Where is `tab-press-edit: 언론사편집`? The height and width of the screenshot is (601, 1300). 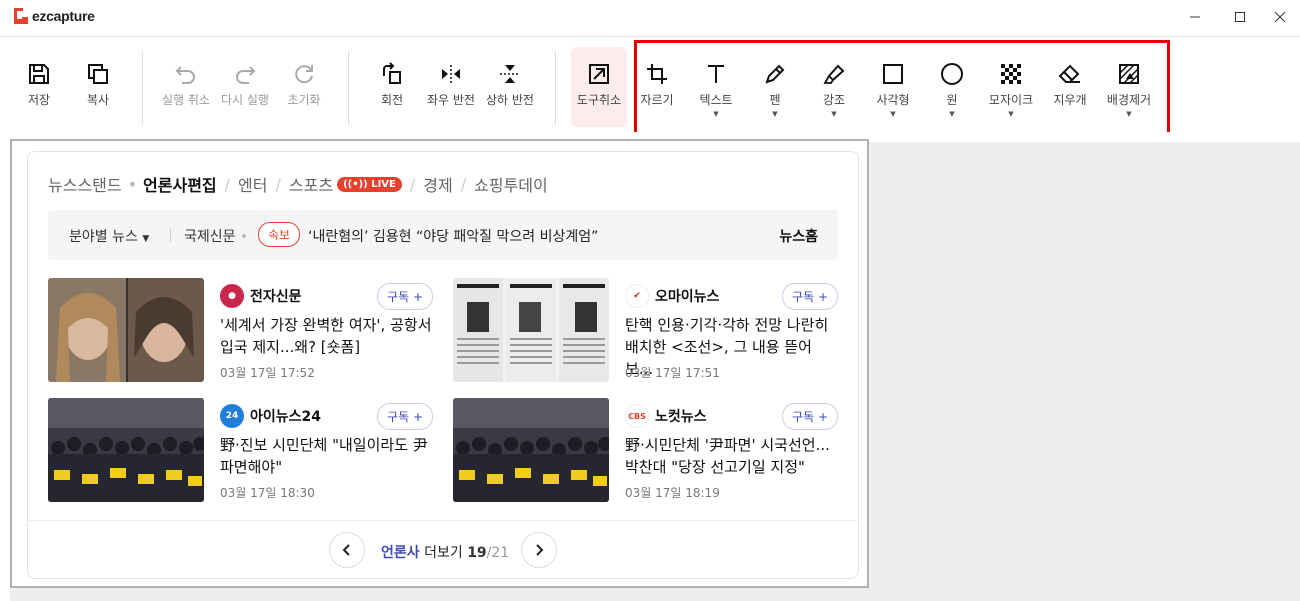
tab-press-edit: 언론사편집 is located at coordinates (180, 184).